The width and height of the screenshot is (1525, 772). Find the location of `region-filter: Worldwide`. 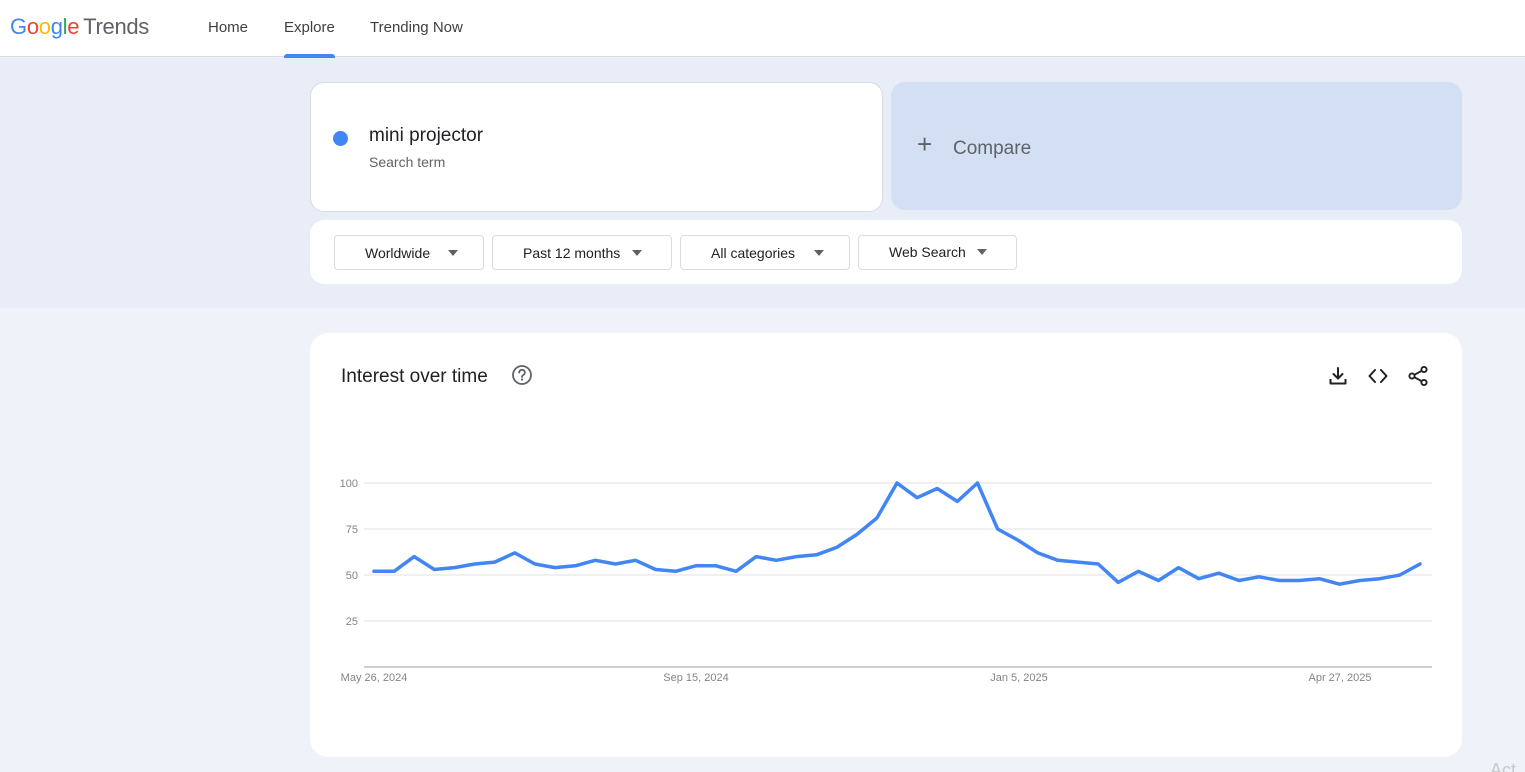

region-filter: Worldwide is located at coordinates (409, 252).